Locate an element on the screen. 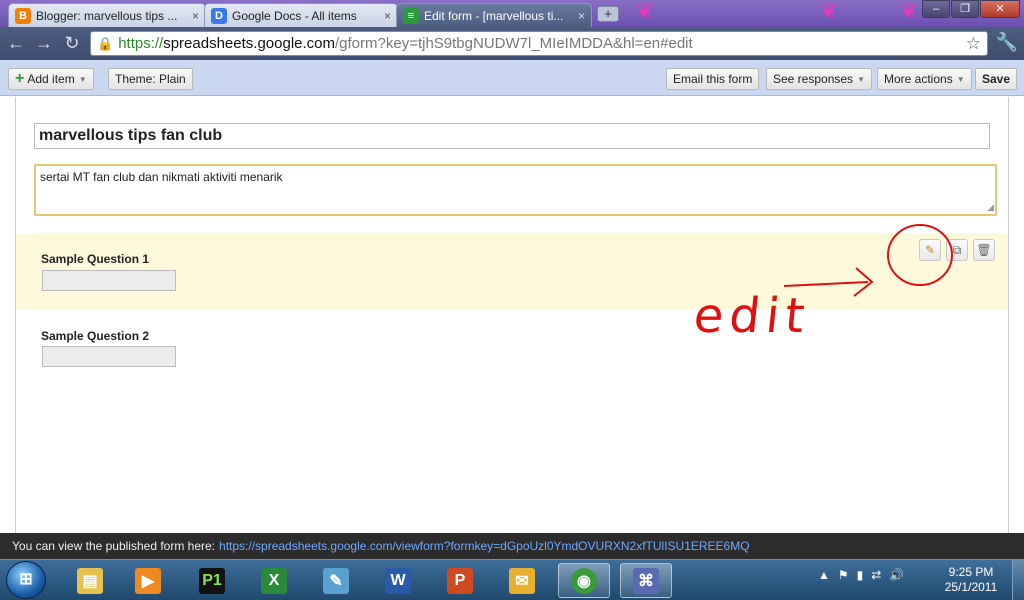 The width and height of the screenshot is (1024, 600). clock-time: 9:25 PM is located at coordinates (971, 572).